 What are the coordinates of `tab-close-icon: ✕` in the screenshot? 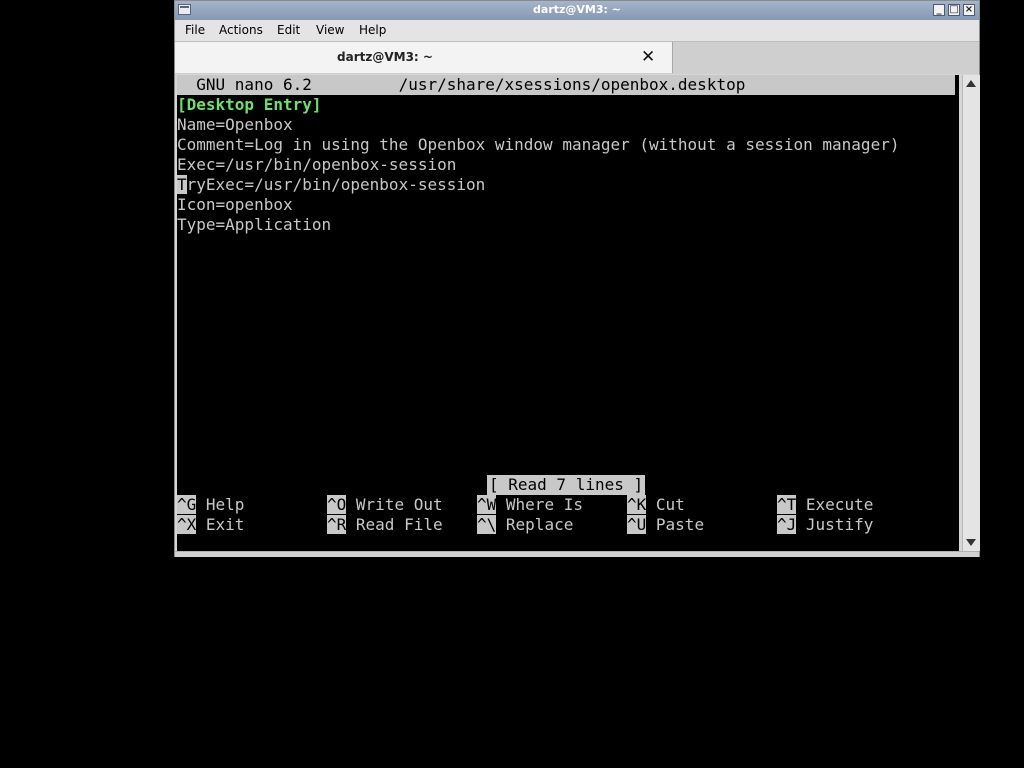 It's located at (648, 57).